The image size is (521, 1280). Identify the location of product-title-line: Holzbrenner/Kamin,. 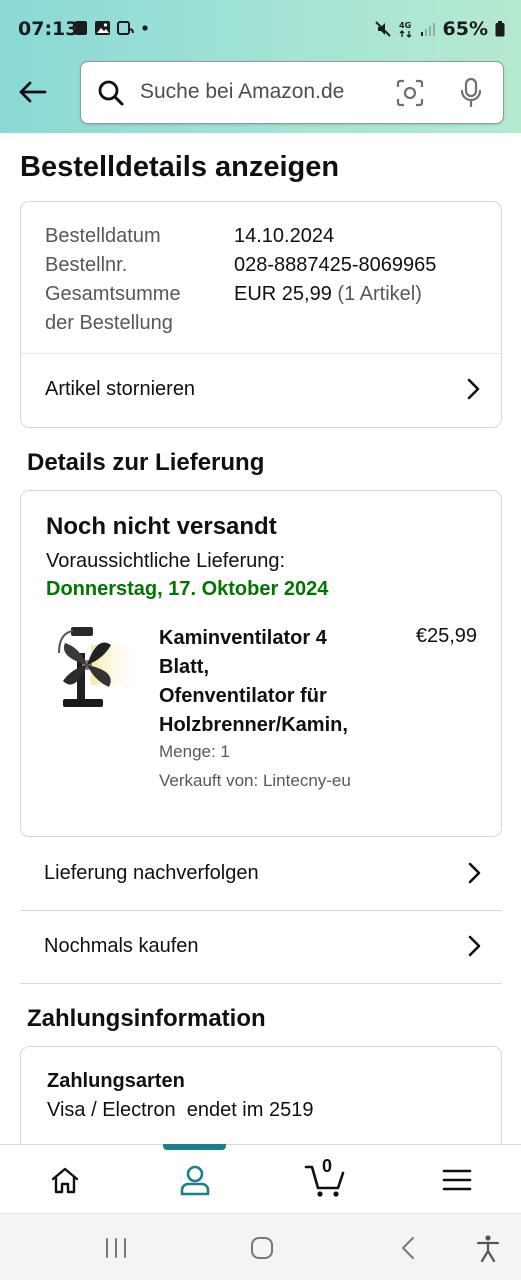
(253, 725).